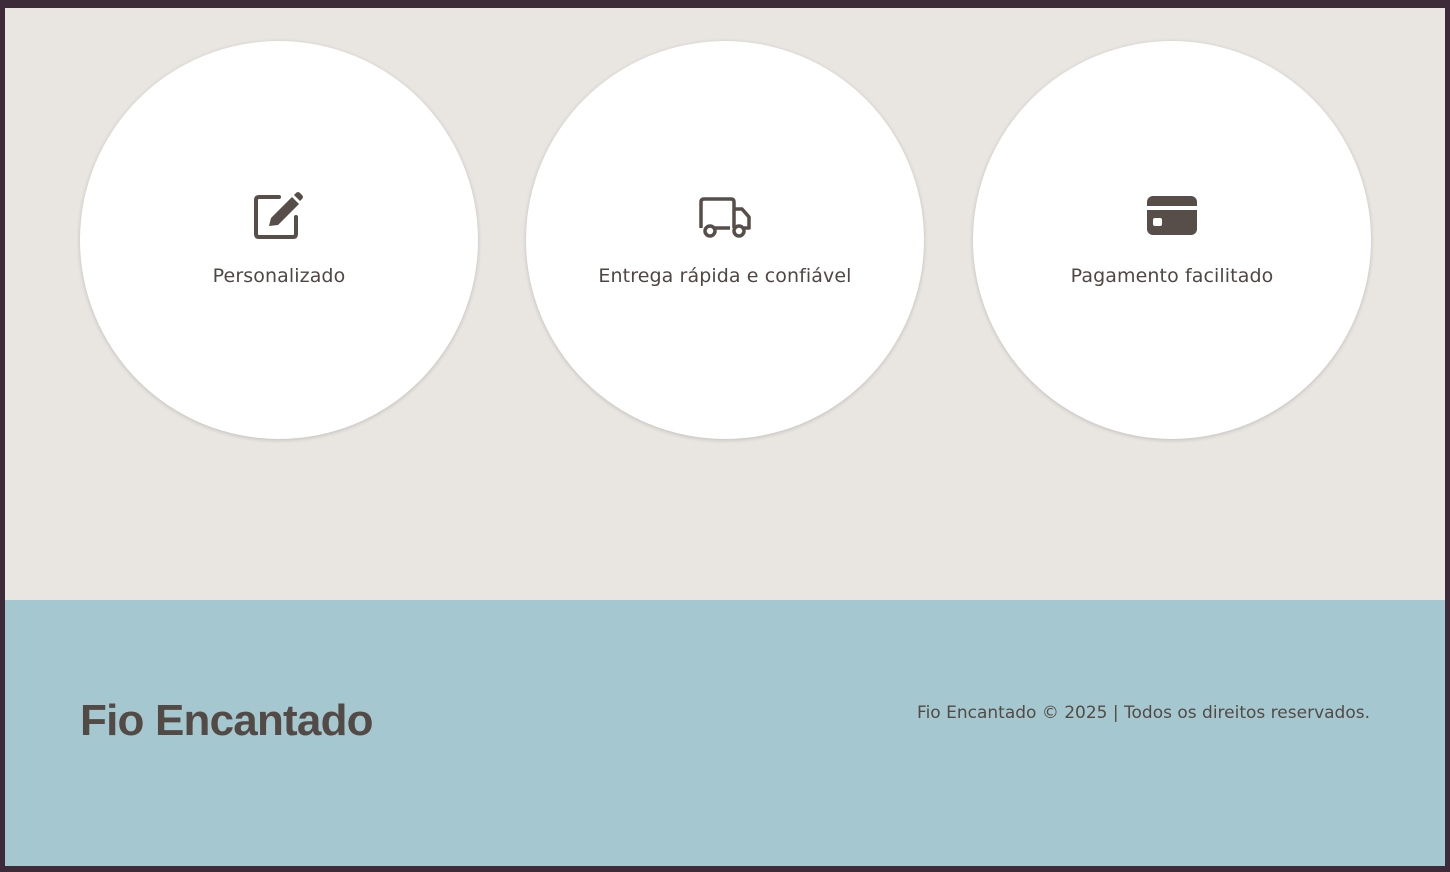  Describe the element at coordinates (279, 276) in the screenshot. I see `feature-label: Personalizado` at that location.